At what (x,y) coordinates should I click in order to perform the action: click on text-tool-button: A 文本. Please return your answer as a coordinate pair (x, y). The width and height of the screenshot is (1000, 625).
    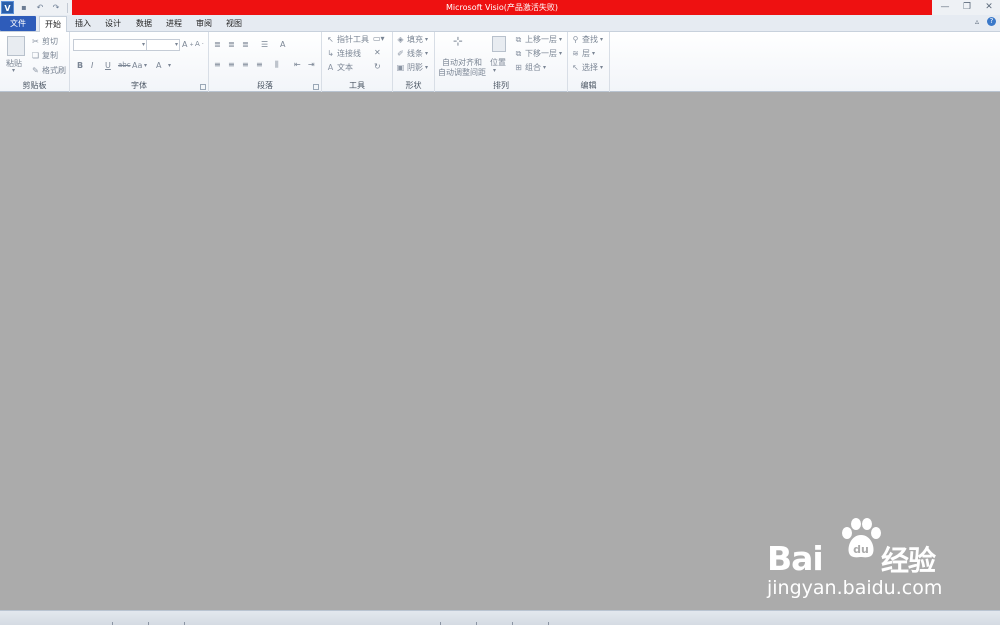
    Looking at the image, I should click on (339, 67).